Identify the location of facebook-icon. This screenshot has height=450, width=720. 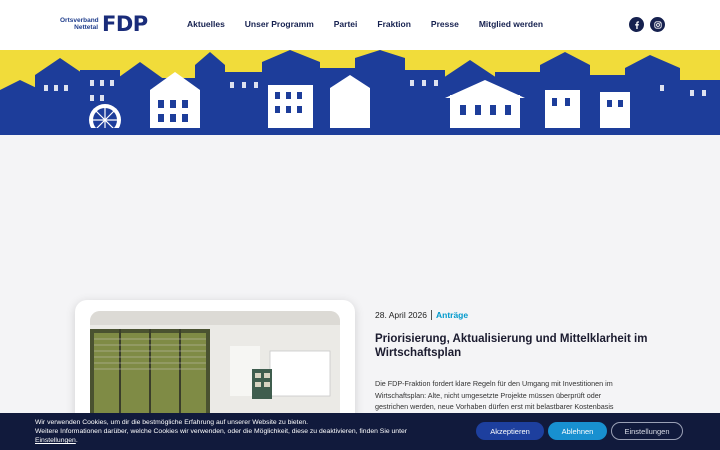
(636, 24).